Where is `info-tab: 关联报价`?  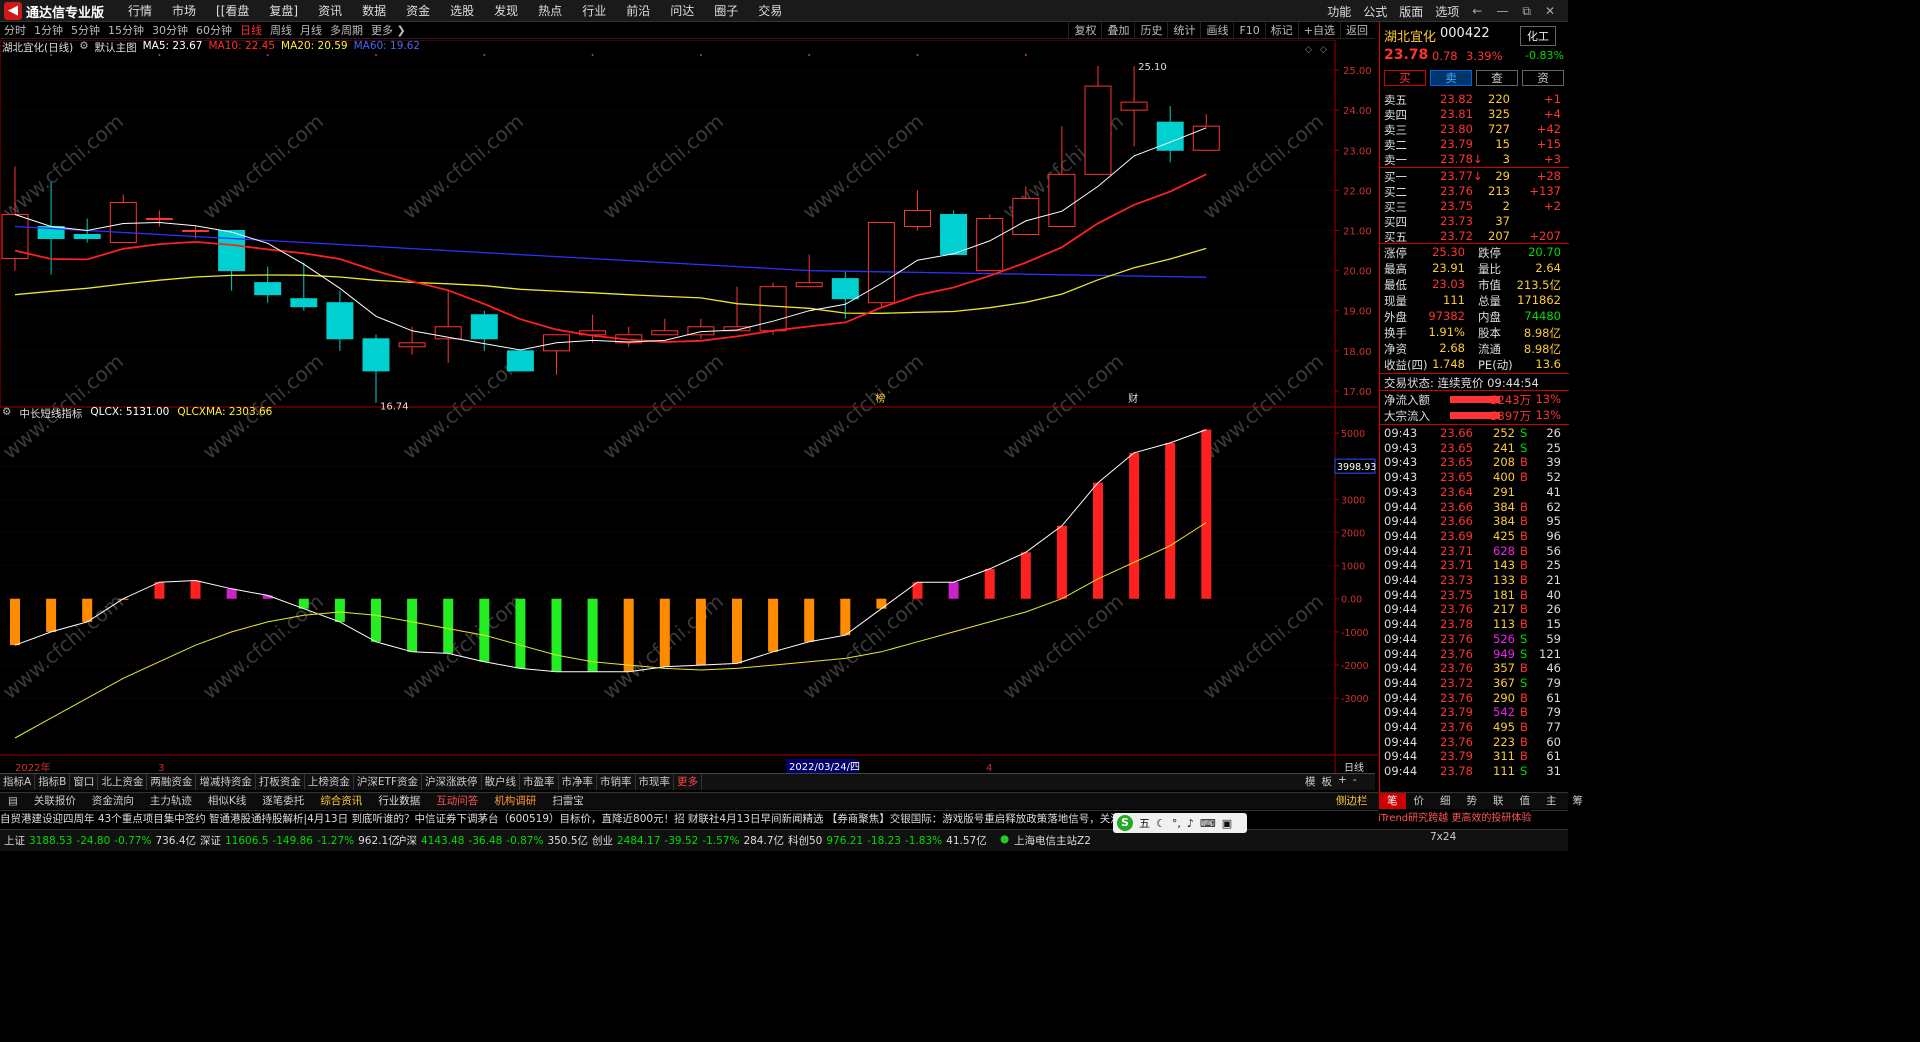
info-tab: 关联报价 is located at coordinates (55, 801).